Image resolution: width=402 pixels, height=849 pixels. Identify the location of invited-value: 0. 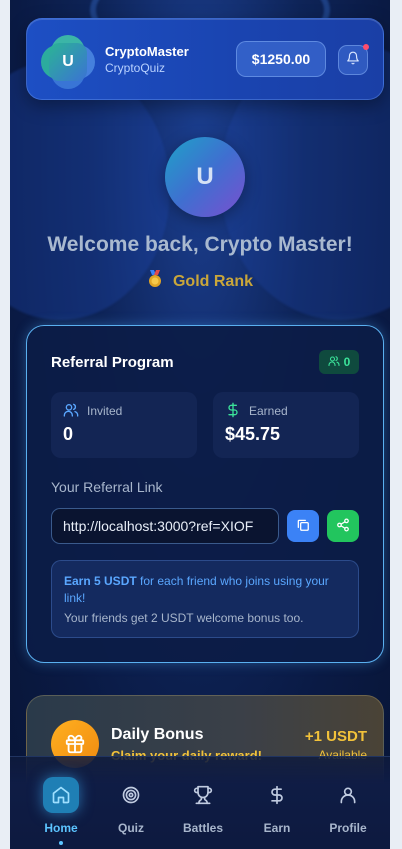
(68, 434).